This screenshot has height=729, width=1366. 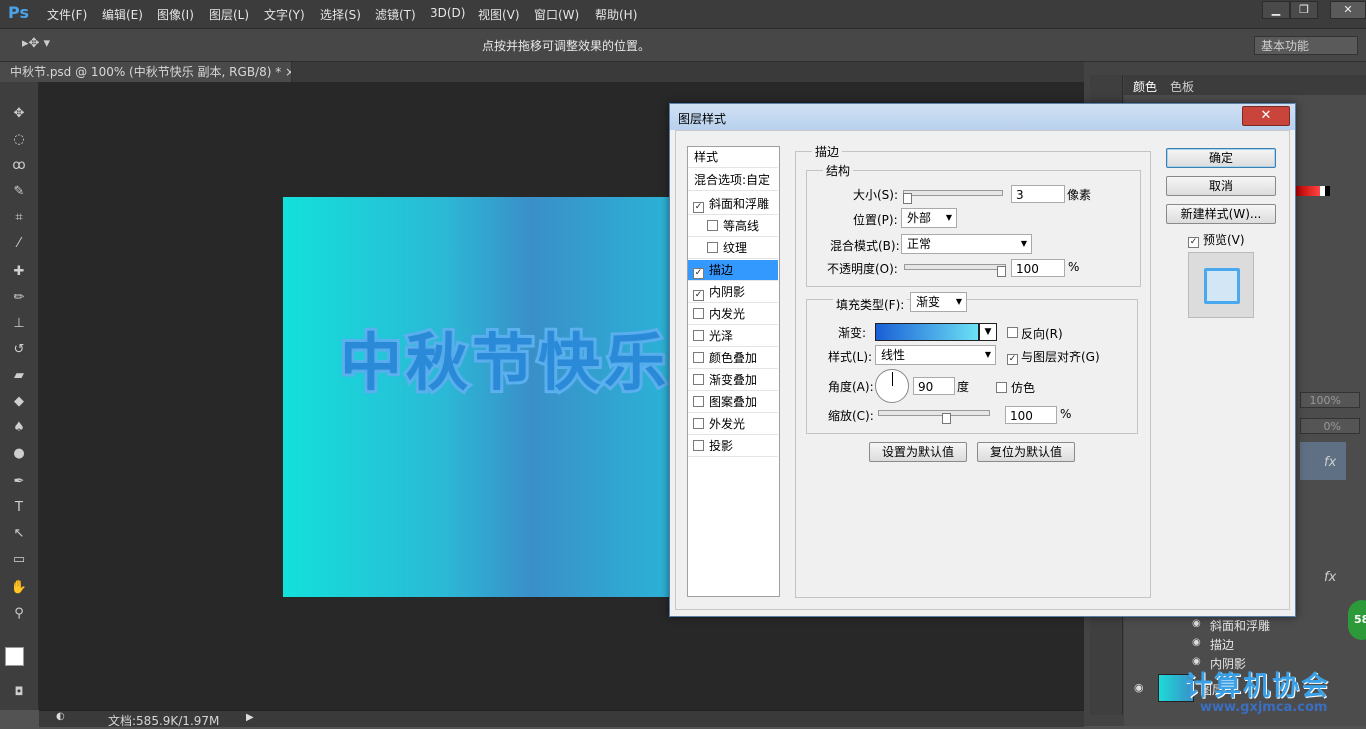 I want to click on dialog-title-bar: 图层样式 ✕, so click(x=982, y=117).